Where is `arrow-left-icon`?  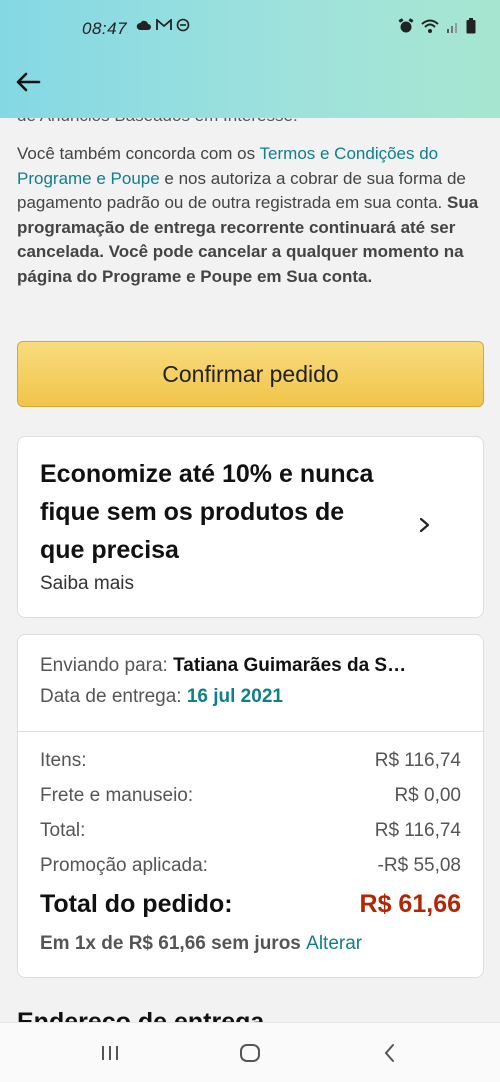 arrow-left-icon is located at coordinates (28, 82).